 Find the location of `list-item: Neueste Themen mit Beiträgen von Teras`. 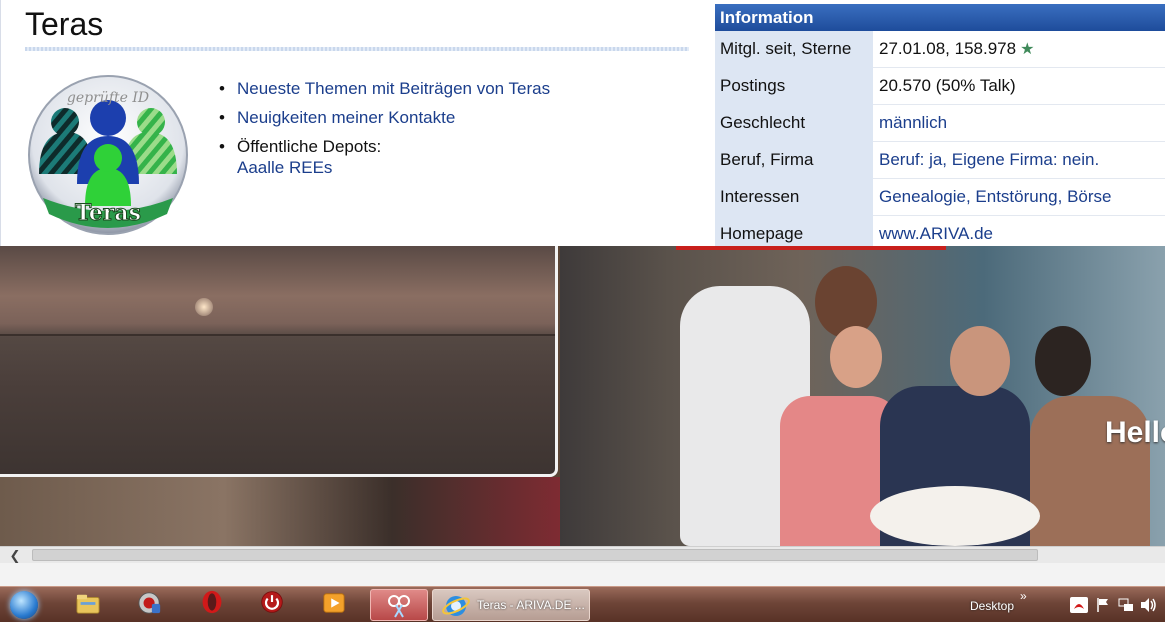

list-item: Neueste Themen mit Beiträgen von Teras is located at coordinates (384, 88).